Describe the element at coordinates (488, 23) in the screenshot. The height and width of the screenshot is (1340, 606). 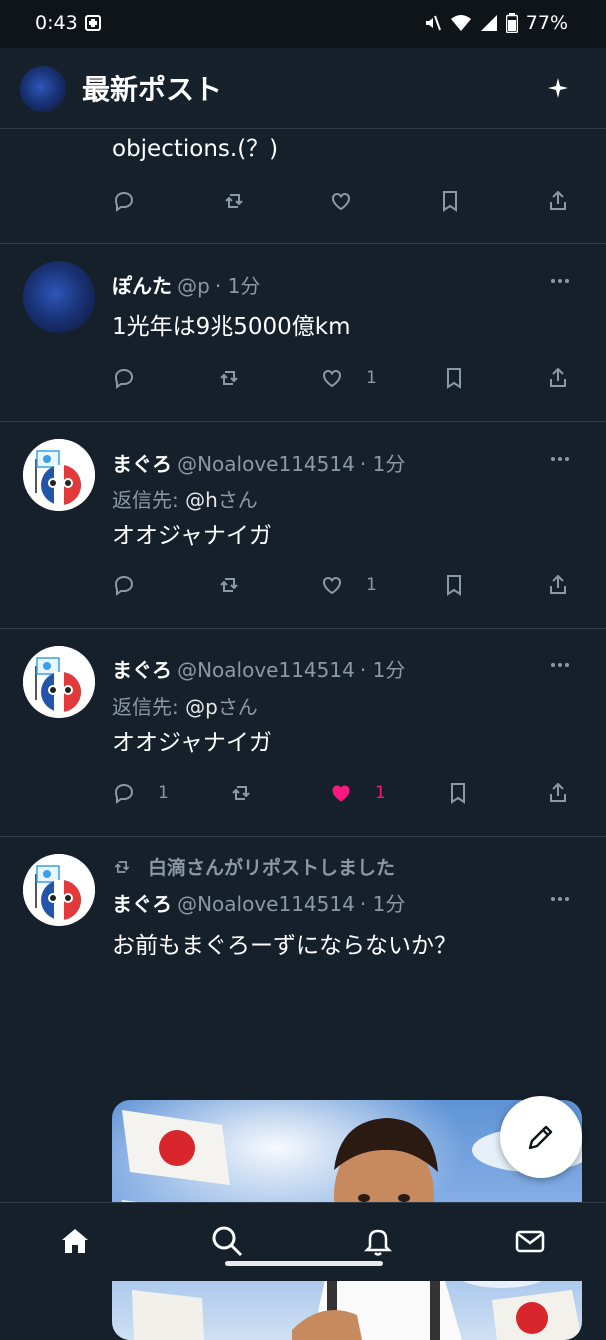
I see `cell-signal-icon` at that location.